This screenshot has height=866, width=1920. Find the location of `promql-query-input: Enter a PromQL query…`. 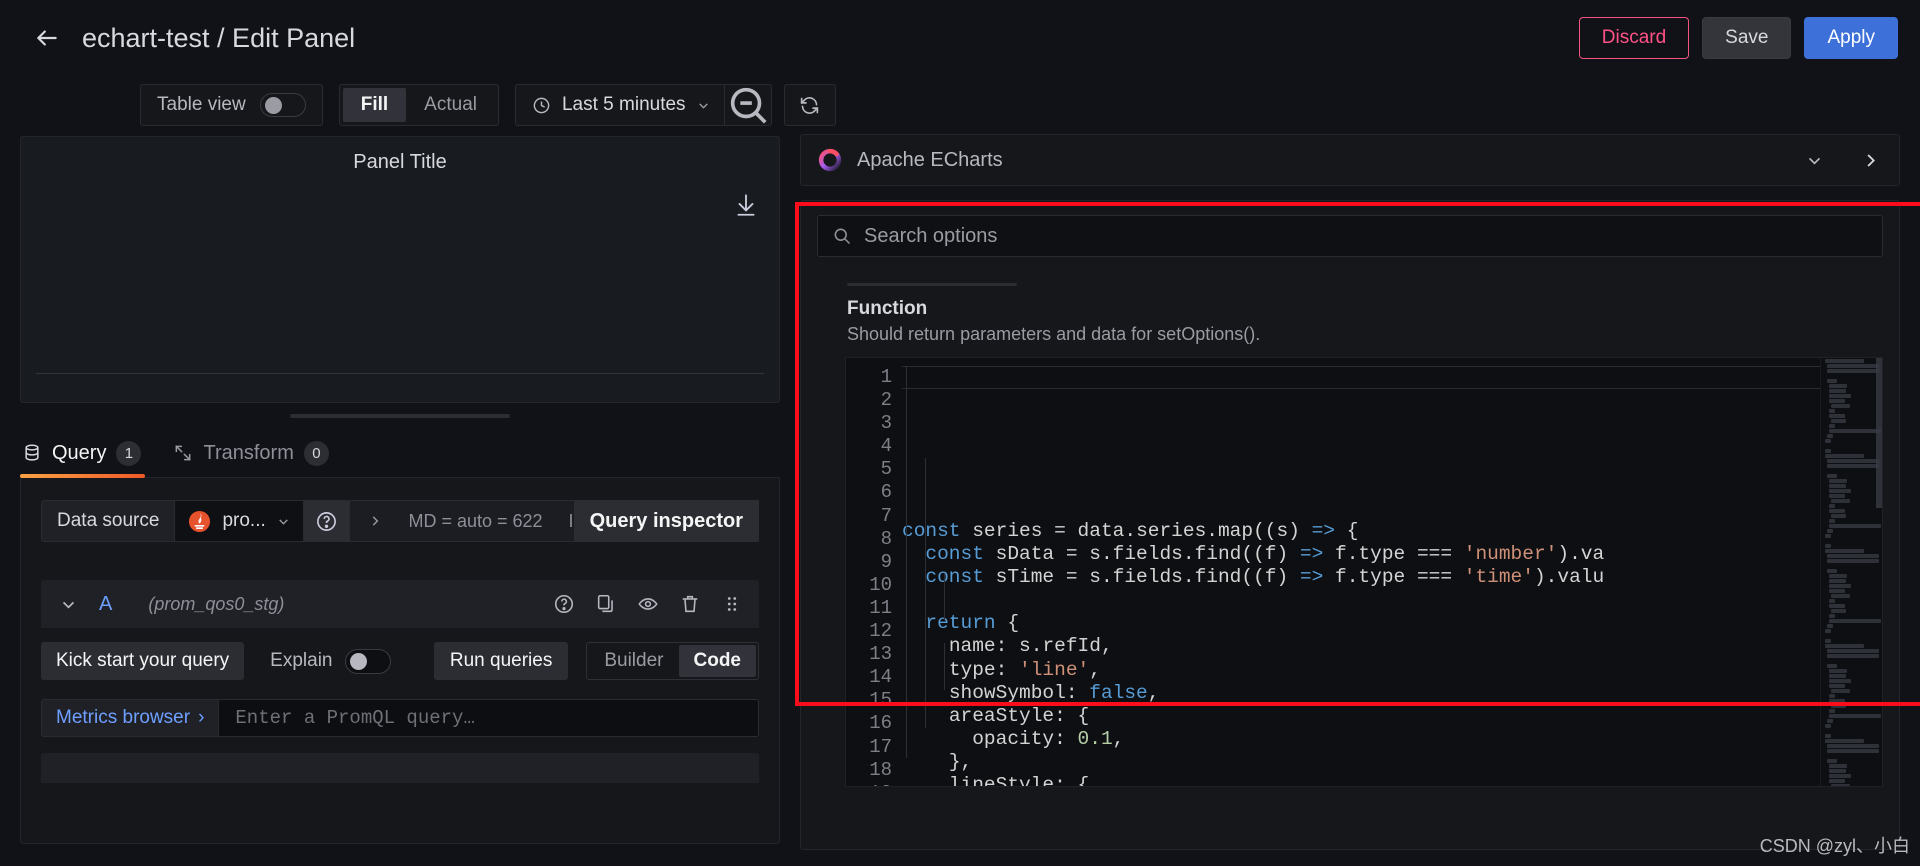

promql-query-input: Enter a PromQL query… is located at coordinates (488, 718).